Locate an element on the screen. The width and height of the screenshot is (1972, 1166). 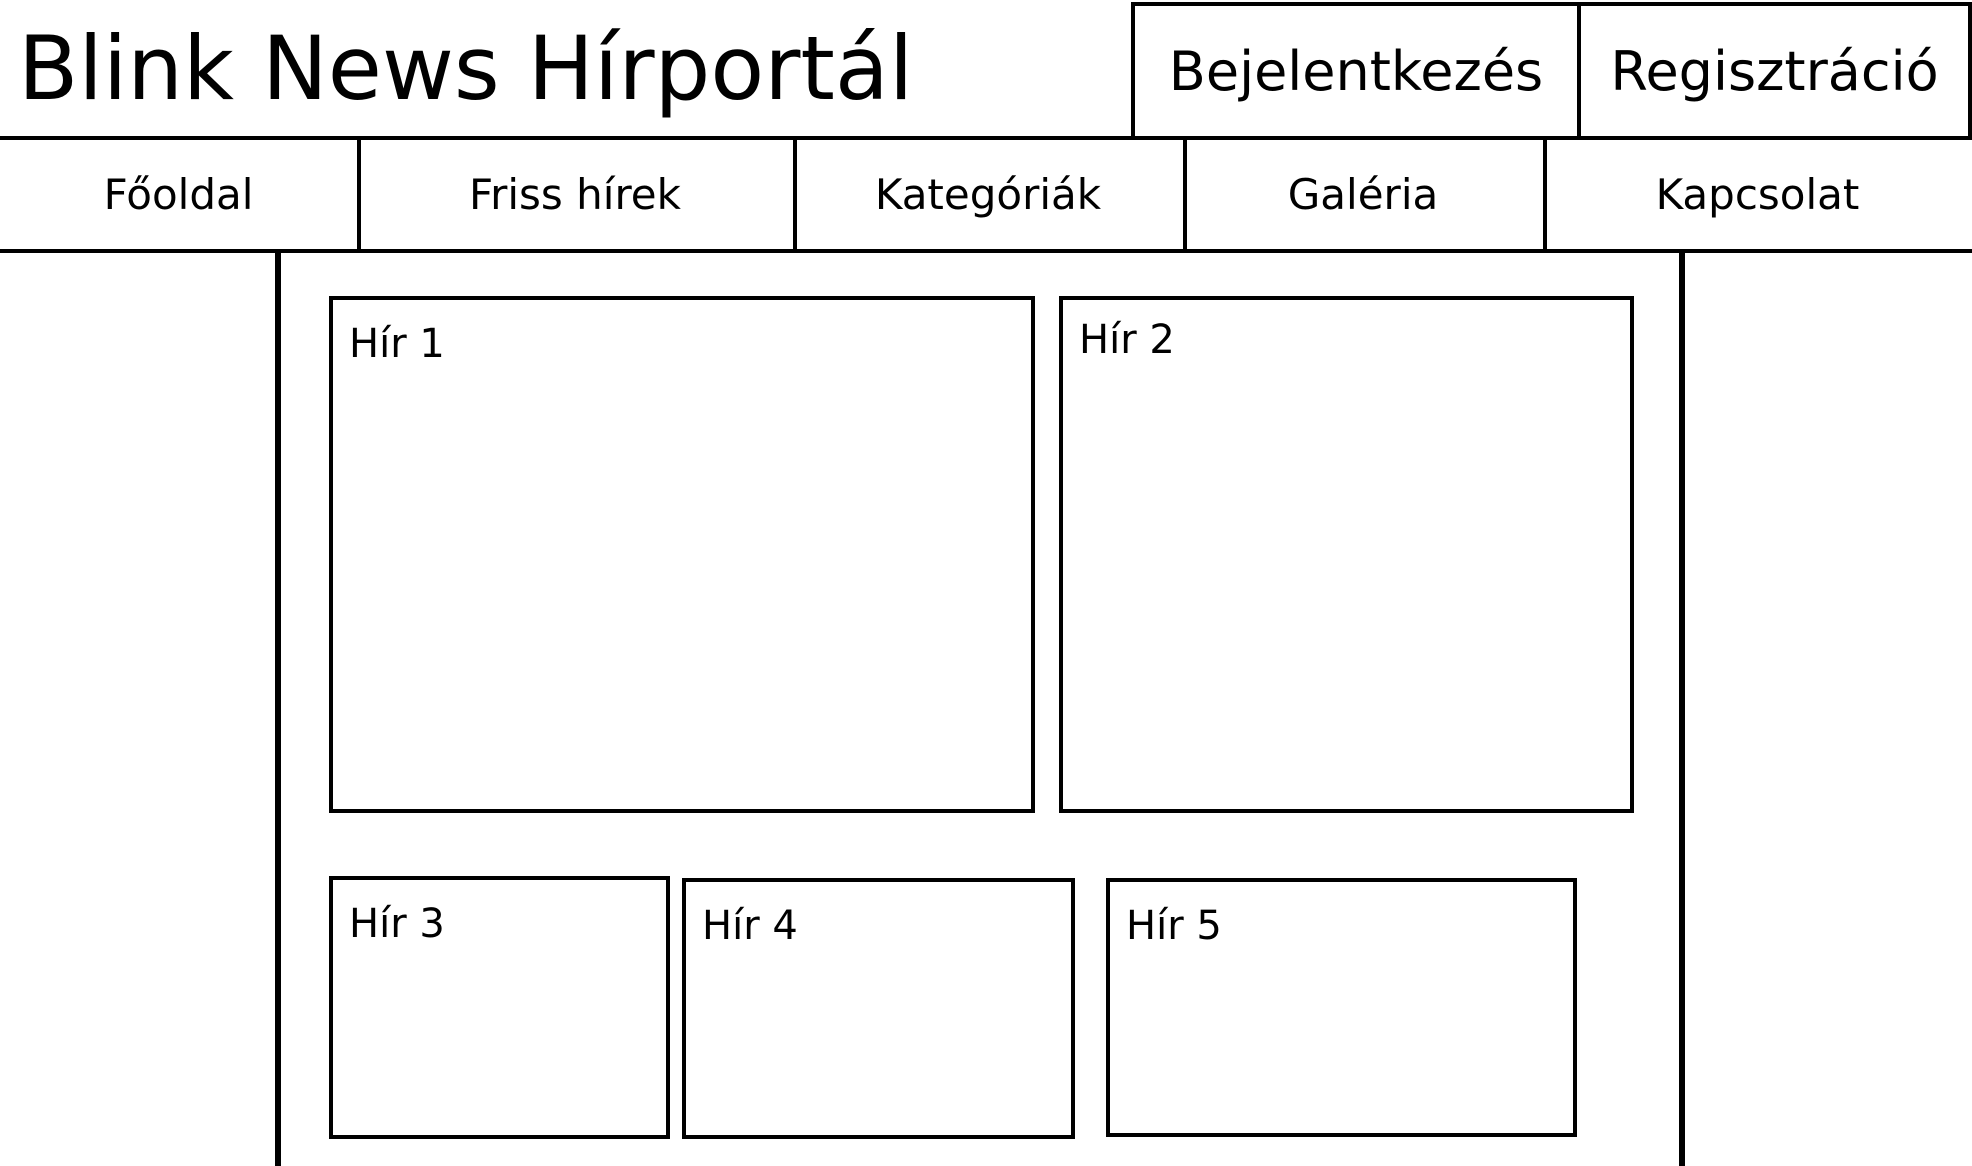
news-card-2: Hír 2 is located at coordinates (1346, 554).